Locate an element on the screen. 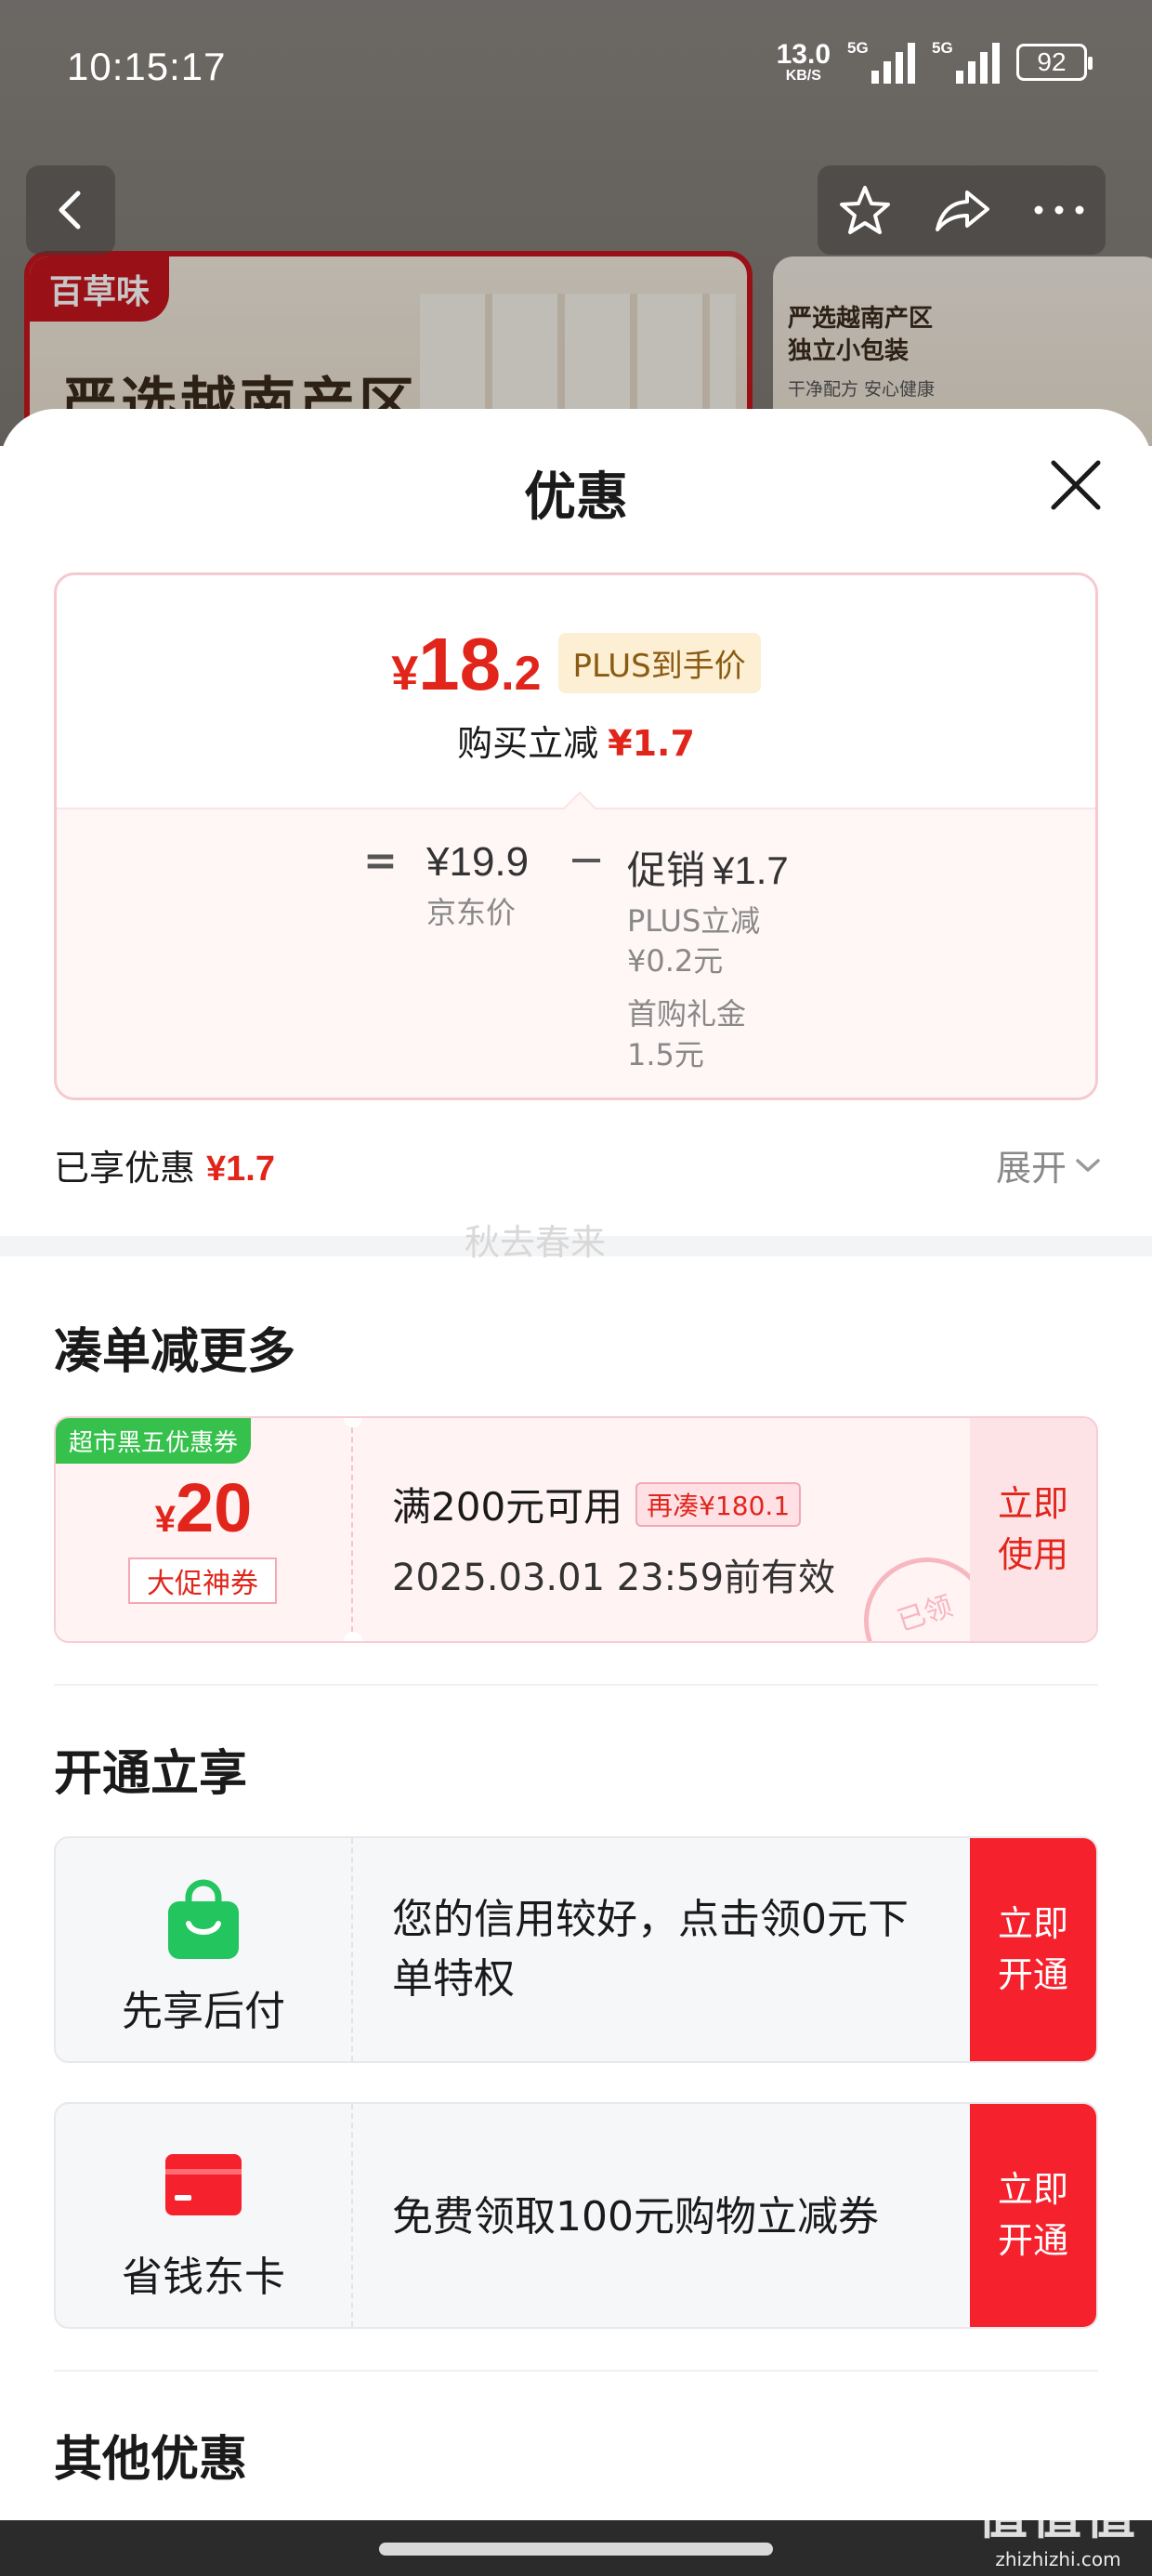  section-title-other: 其他优惠 is located at coordinates (151, 2460).